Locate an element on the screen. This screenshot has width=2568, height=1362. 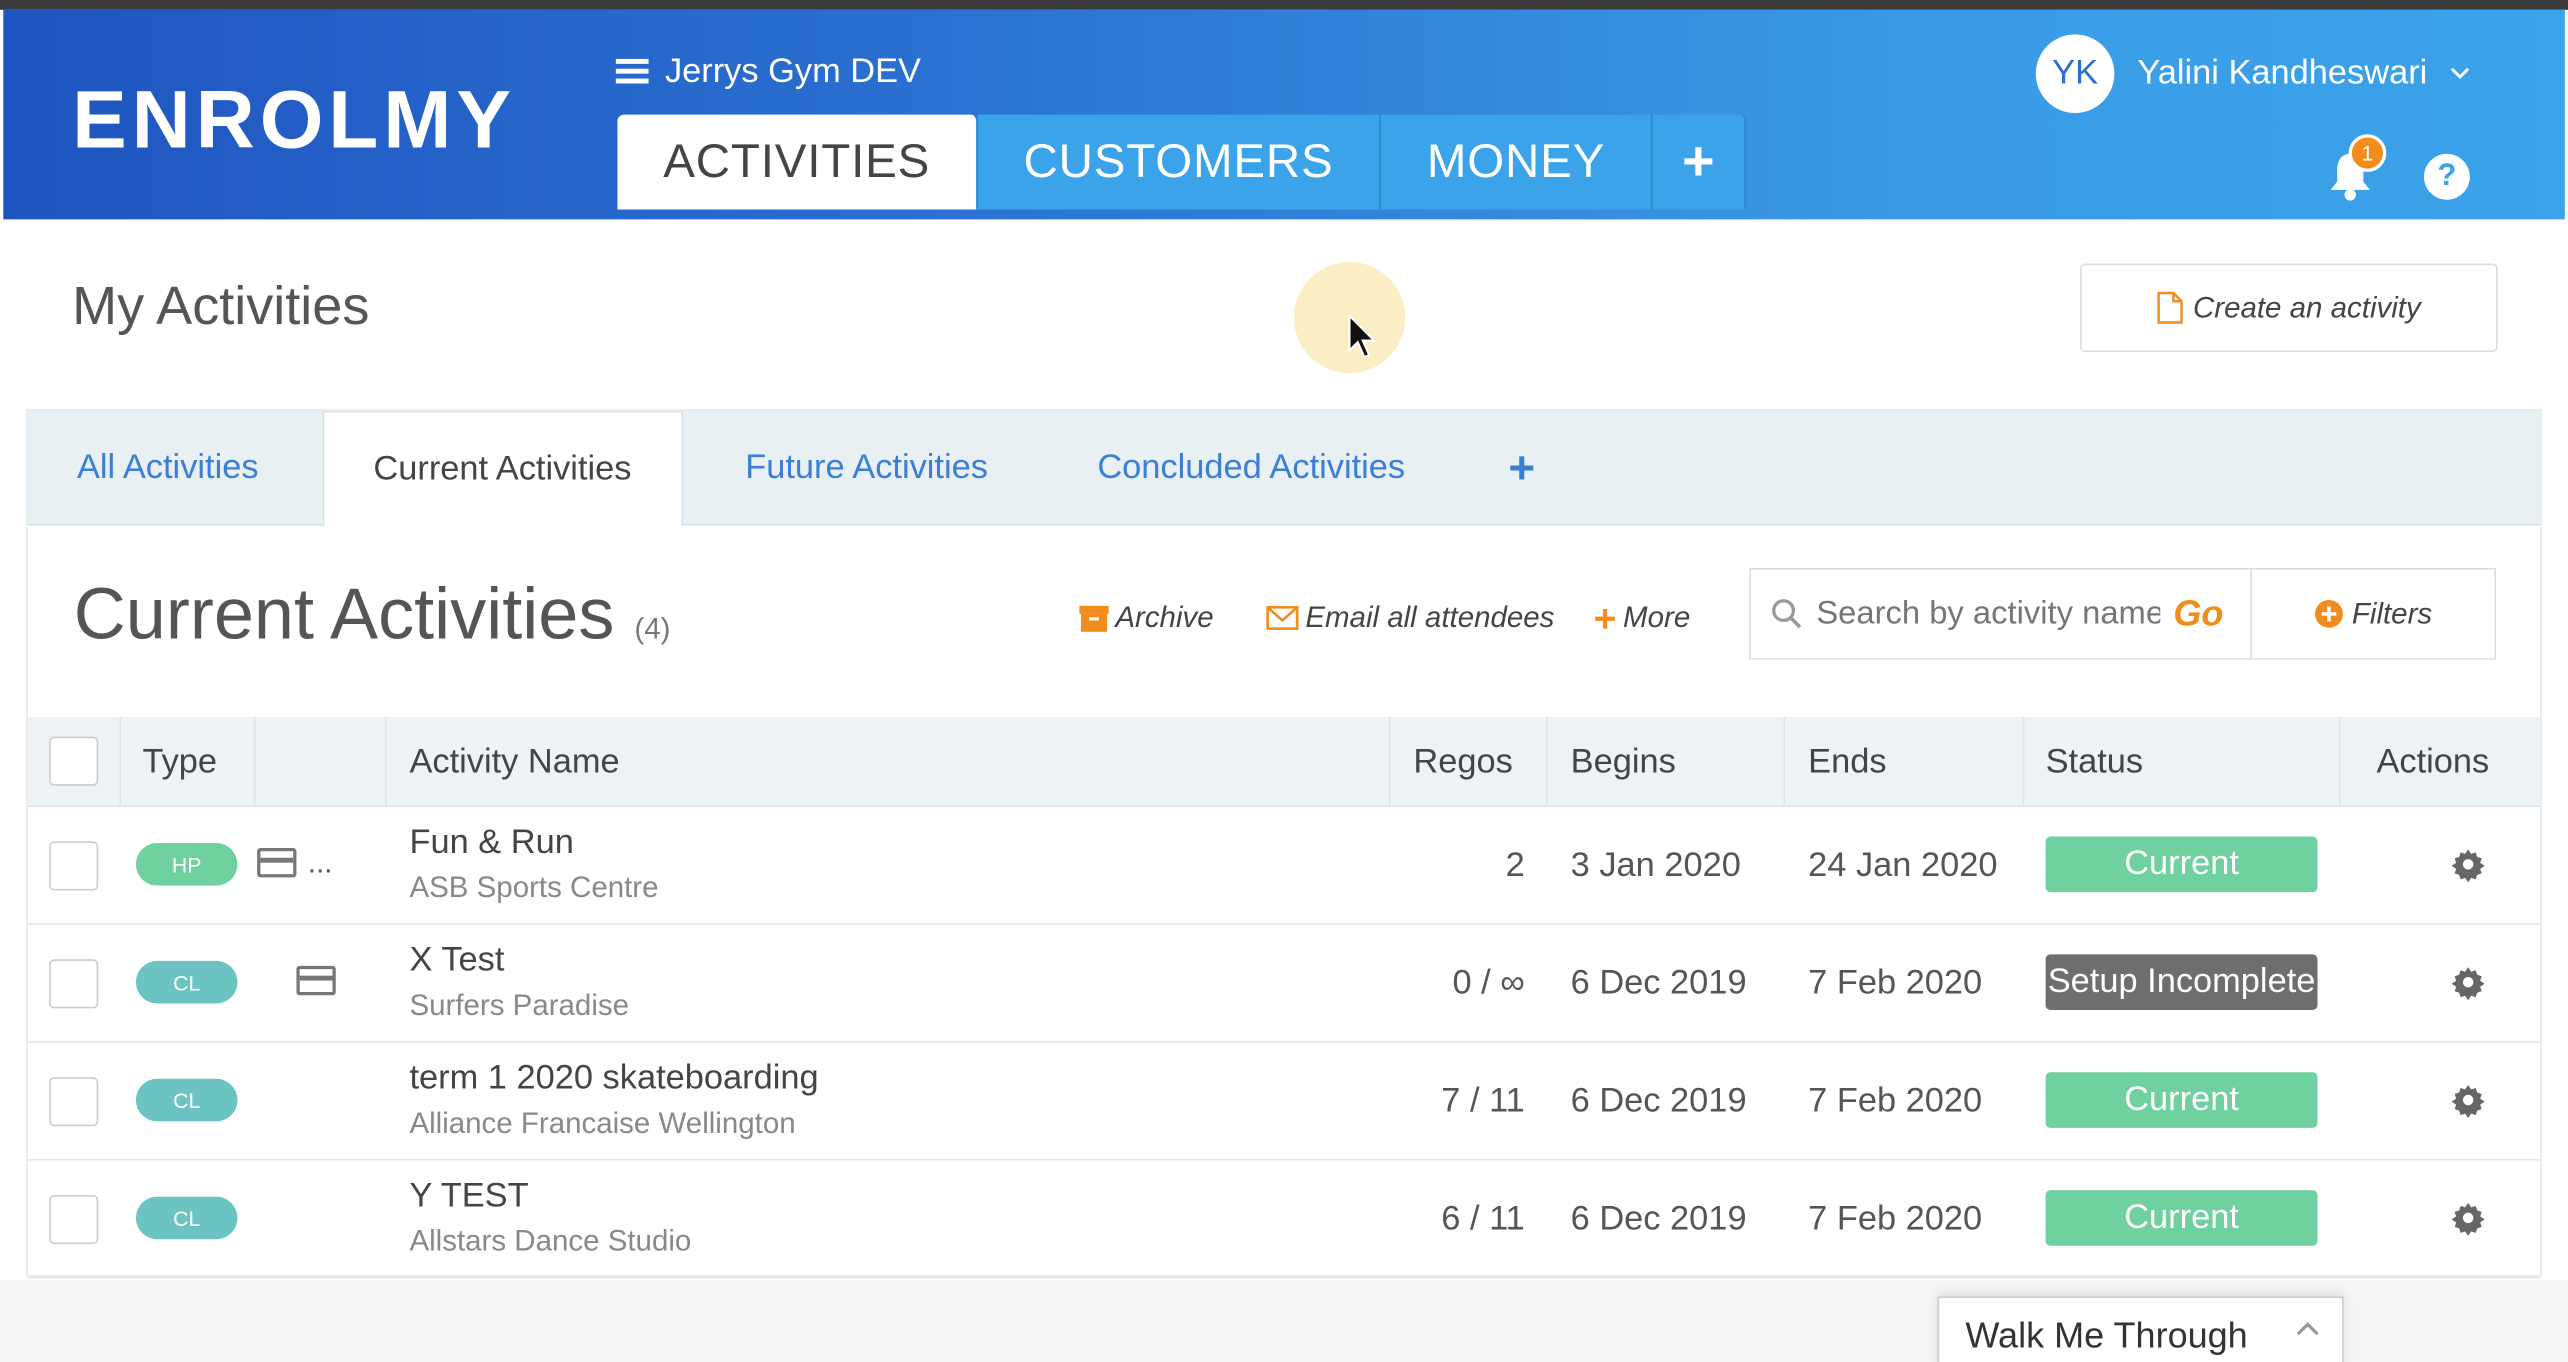
column-header-begins: Begins is located at coordinates (1623, 762).